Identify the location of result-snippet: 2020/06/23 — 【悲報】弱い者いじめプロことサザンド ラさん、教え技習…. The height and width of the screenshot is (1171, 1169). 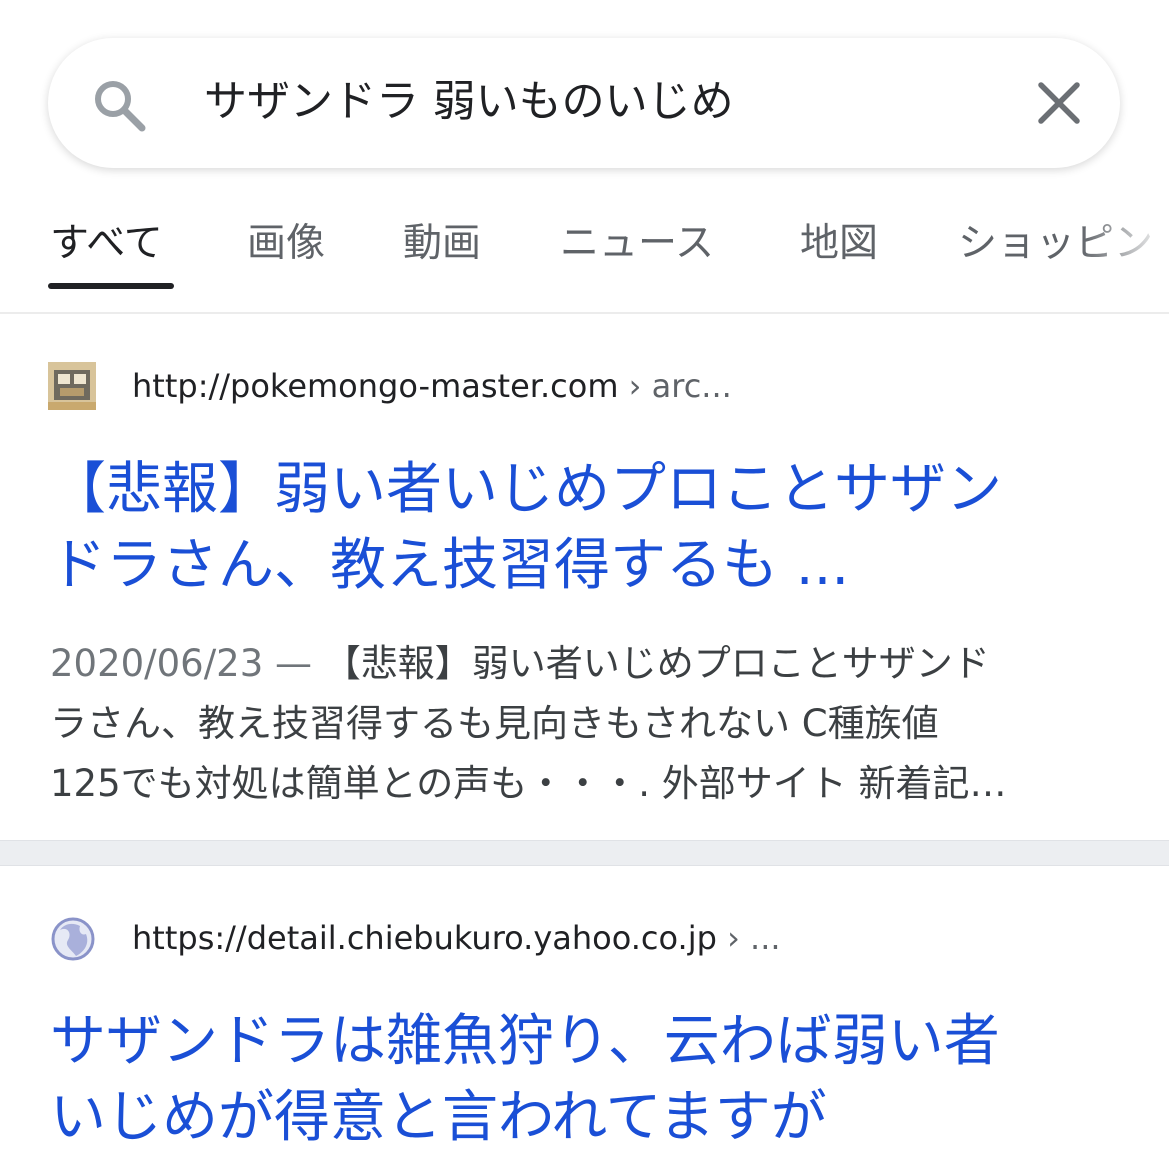
(590, 724).